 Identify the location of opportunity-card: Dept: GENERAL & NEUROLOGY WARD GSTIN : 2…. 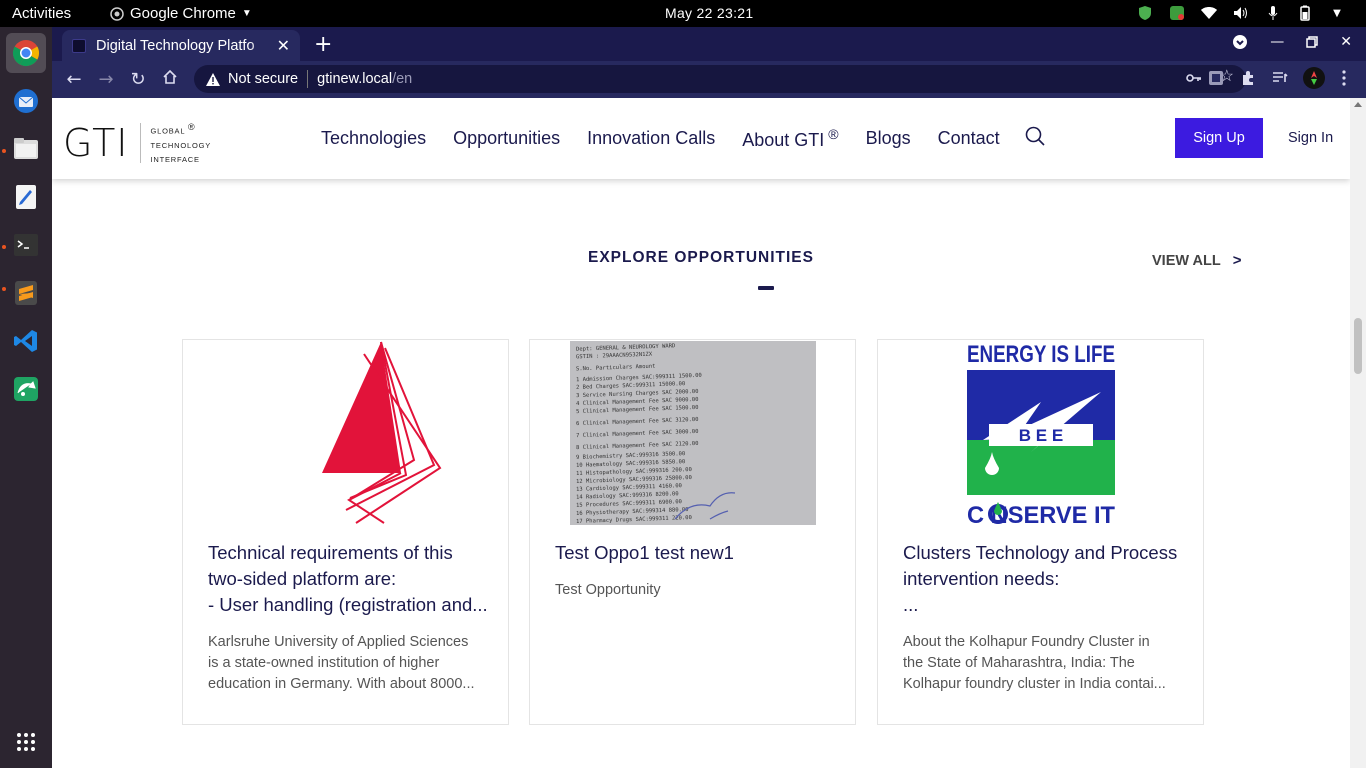
(692, 532).